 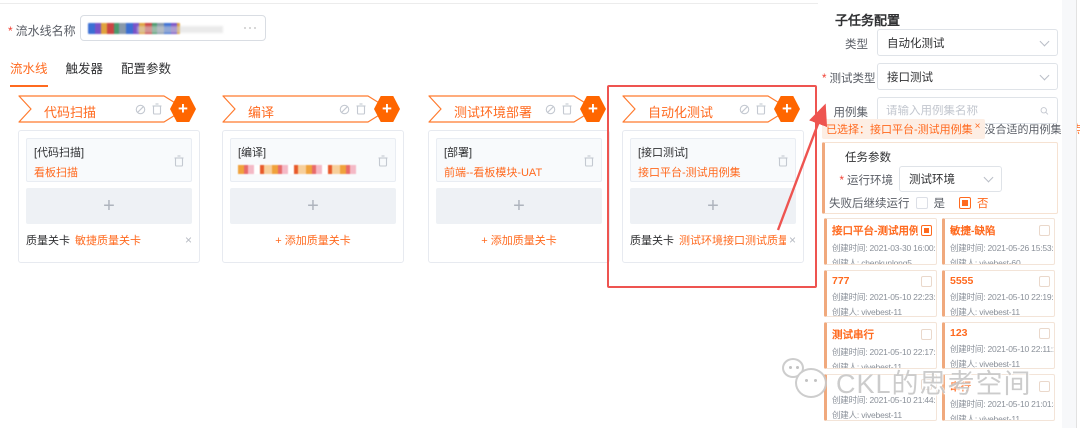 I want to click on input-end-mark, so click(x=250, y=28).